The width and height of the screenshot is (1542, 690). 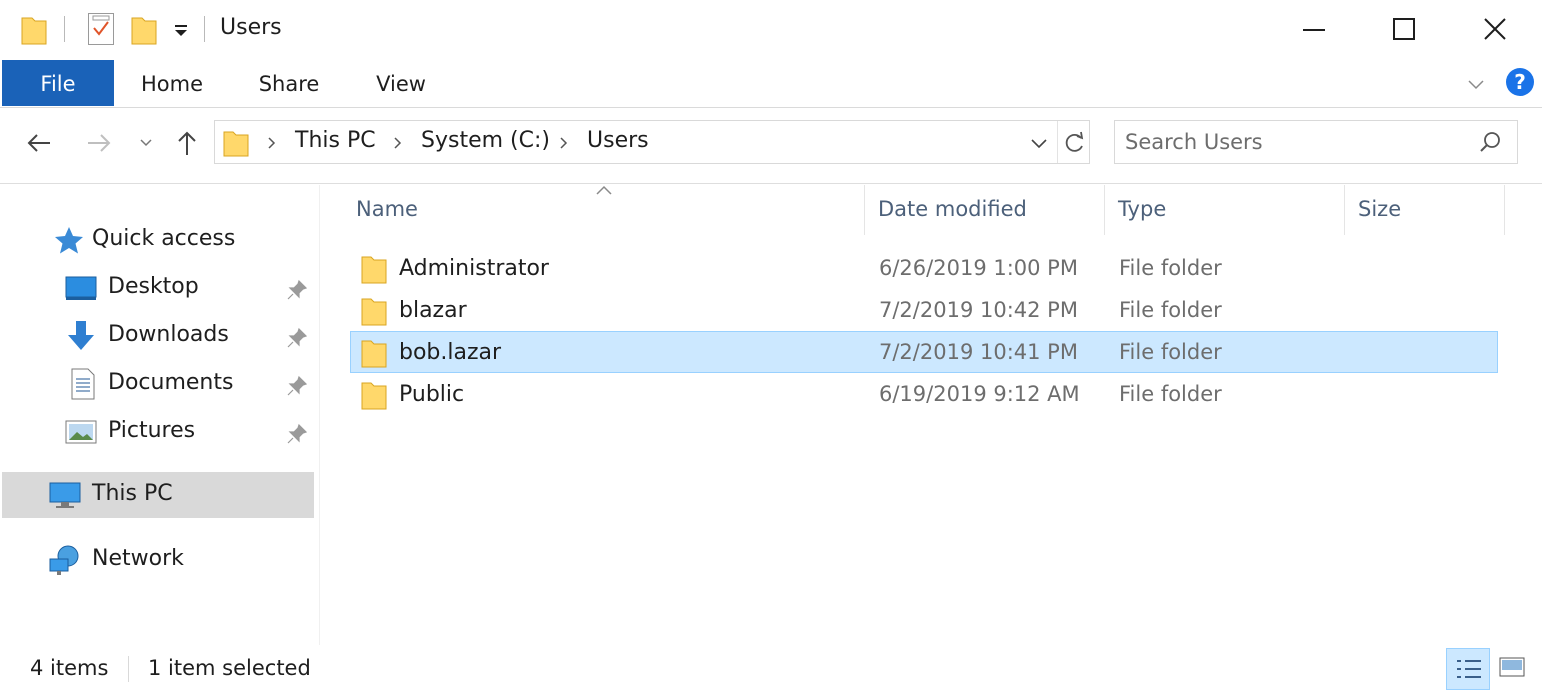 I want to click on file-name: bob.lazar, so click(x=450, y=352).